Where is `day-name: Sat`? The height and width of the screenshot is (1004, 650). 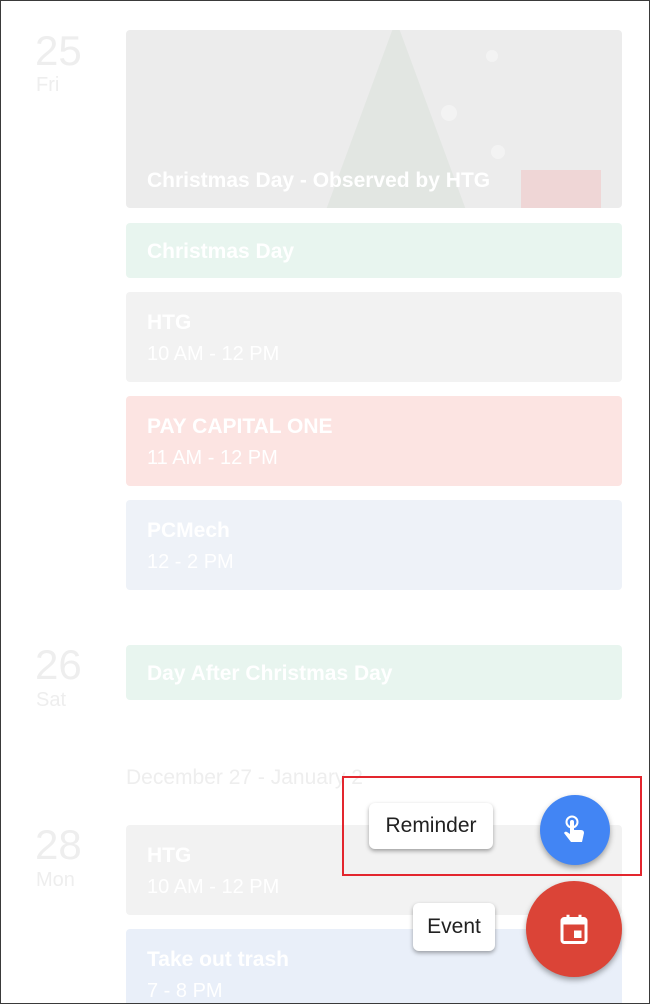
day-name: Sat is located at coordinates (51, 700).